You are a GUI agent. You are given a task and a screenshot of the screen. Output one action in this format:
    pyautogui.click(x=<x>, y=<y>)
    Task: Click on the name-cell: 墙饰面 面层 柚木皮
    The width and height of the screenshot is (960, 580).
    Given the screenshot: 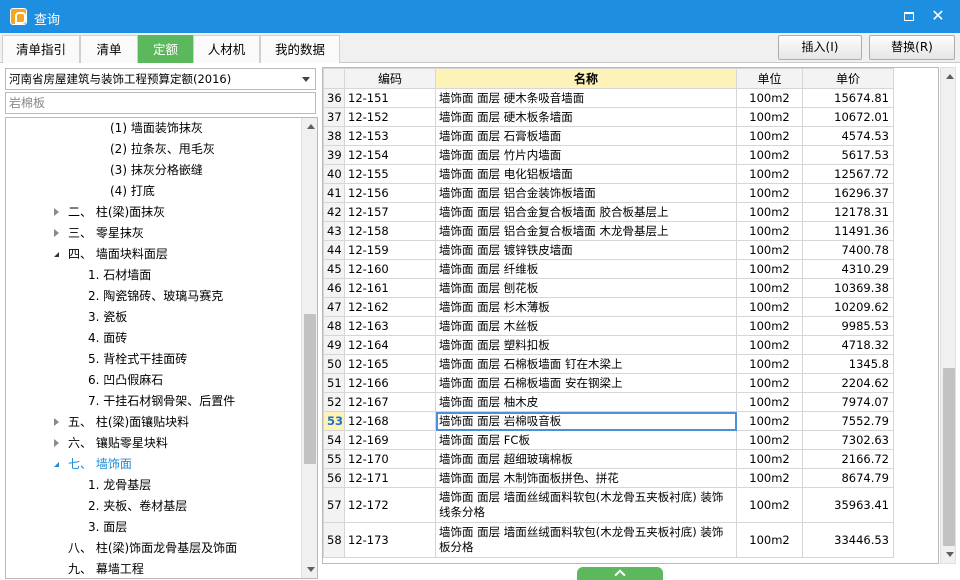 What is the action you would take?
    pyautogui.click(x=586, y=402)
    